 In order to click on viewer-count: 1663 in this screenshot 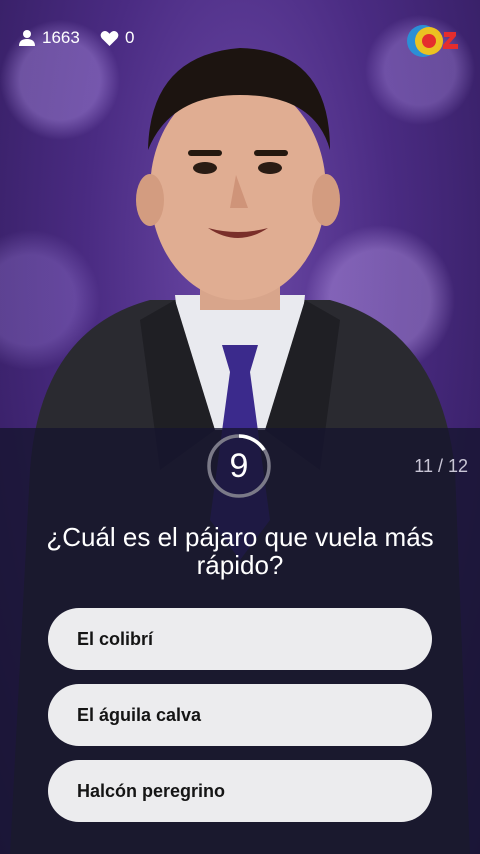, I will do `click(61, 37)`.